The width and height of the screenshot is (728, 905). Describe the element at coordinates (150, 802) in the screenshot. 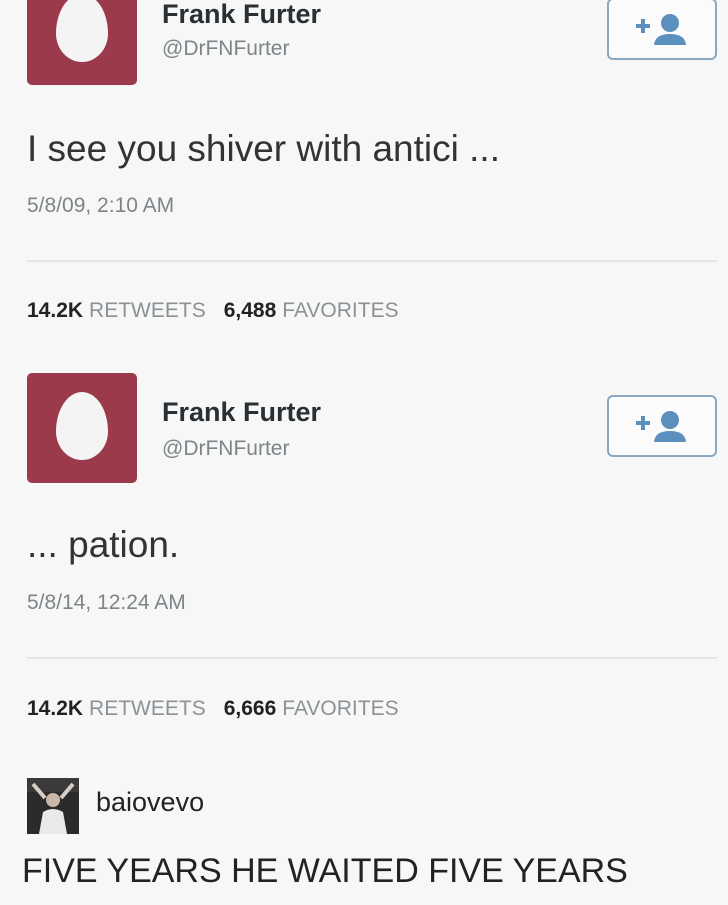

I see `commenter-username: baiovevo` at that location.